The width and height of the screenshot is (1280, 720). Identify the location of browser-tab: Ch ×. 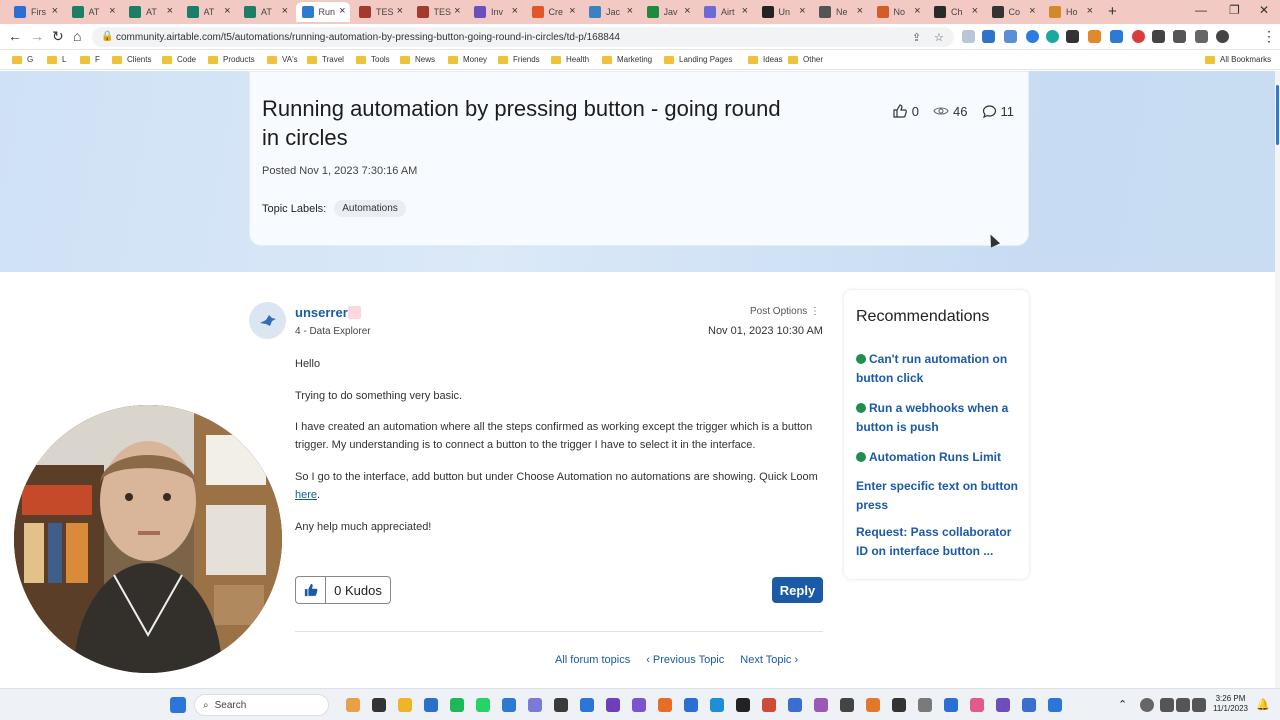
(955, 12).